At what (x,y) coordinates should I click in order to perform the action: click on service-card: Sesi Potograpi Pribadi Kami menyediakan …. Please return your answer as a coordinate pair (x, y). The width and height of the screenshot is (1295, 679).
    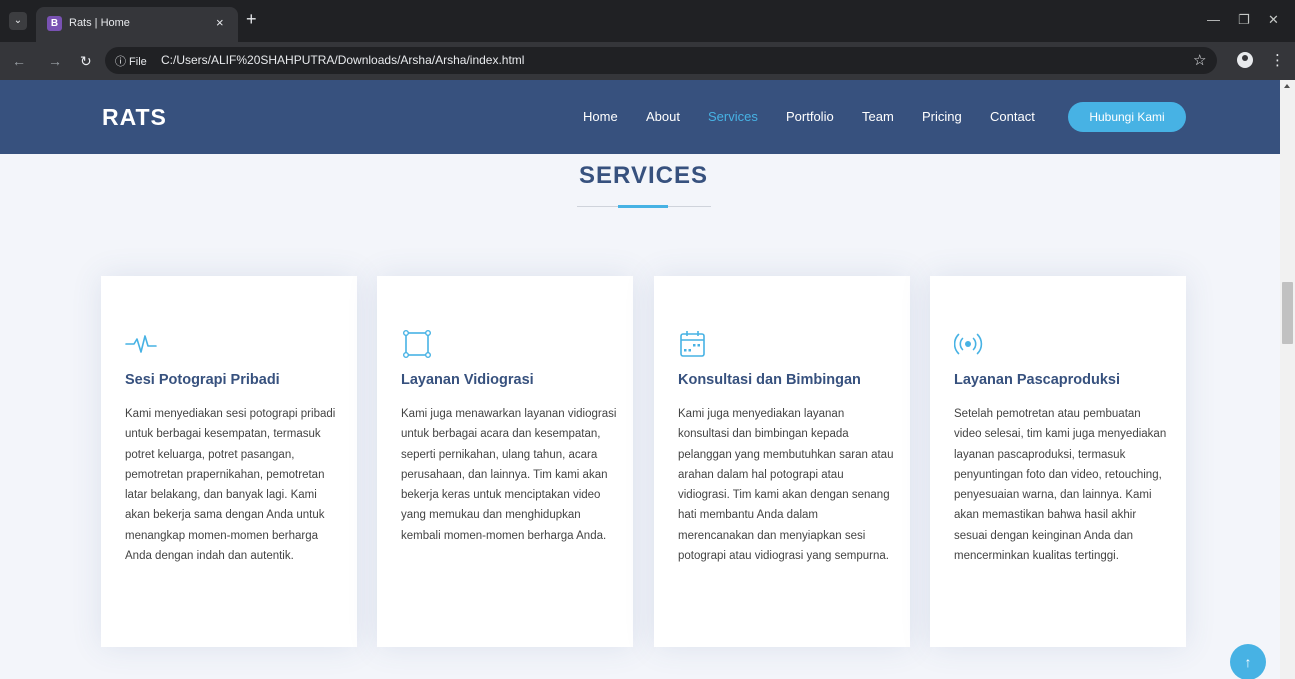
    Looking at the image, I should click on (229, 461).